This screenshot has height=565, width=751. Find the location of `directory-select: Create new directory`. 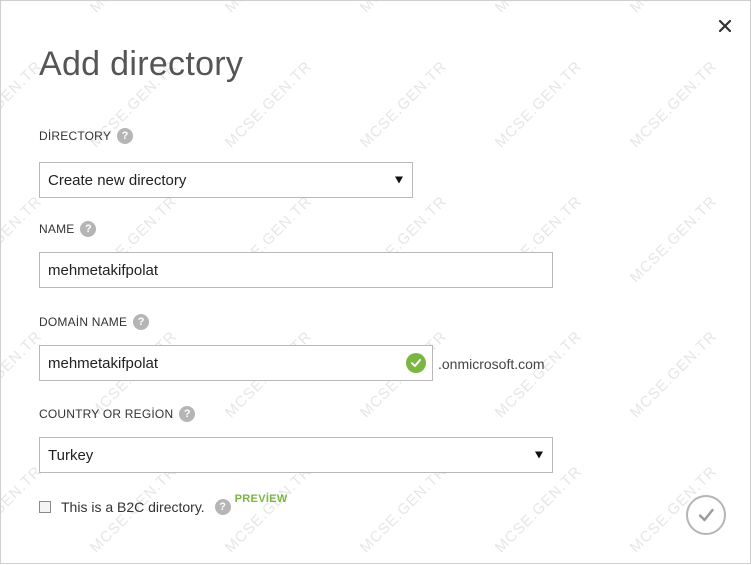

directory-select: Create new directory is located at coordinates (226, 180).